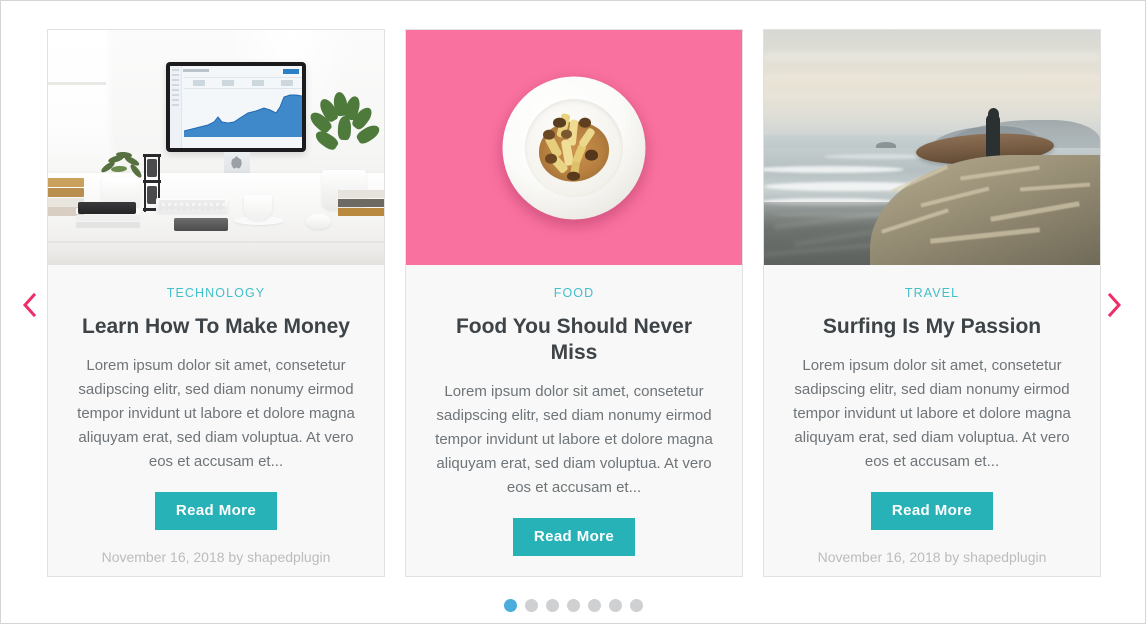  I want to click on post-thumbnail-technology, so click(216, 147).